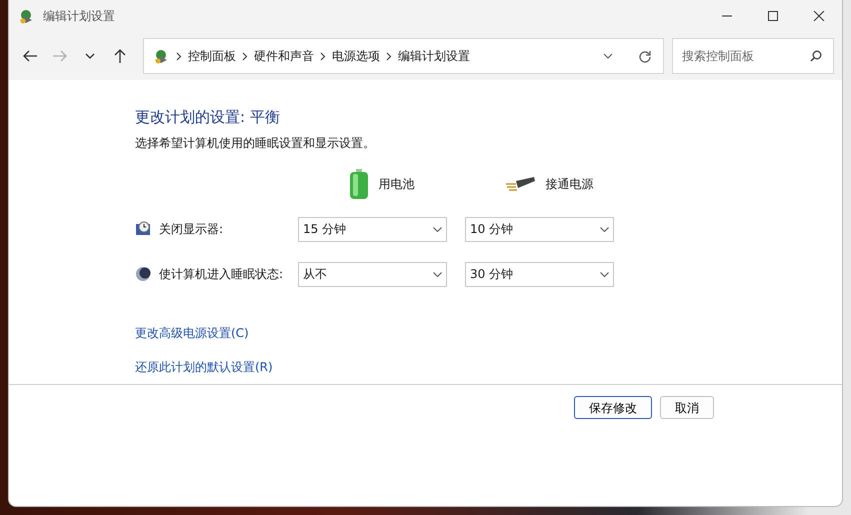 The height and width of the screenshot is (515, 851). I want to click on link: 还原此计划的默认设置(R), so click(204, 367).